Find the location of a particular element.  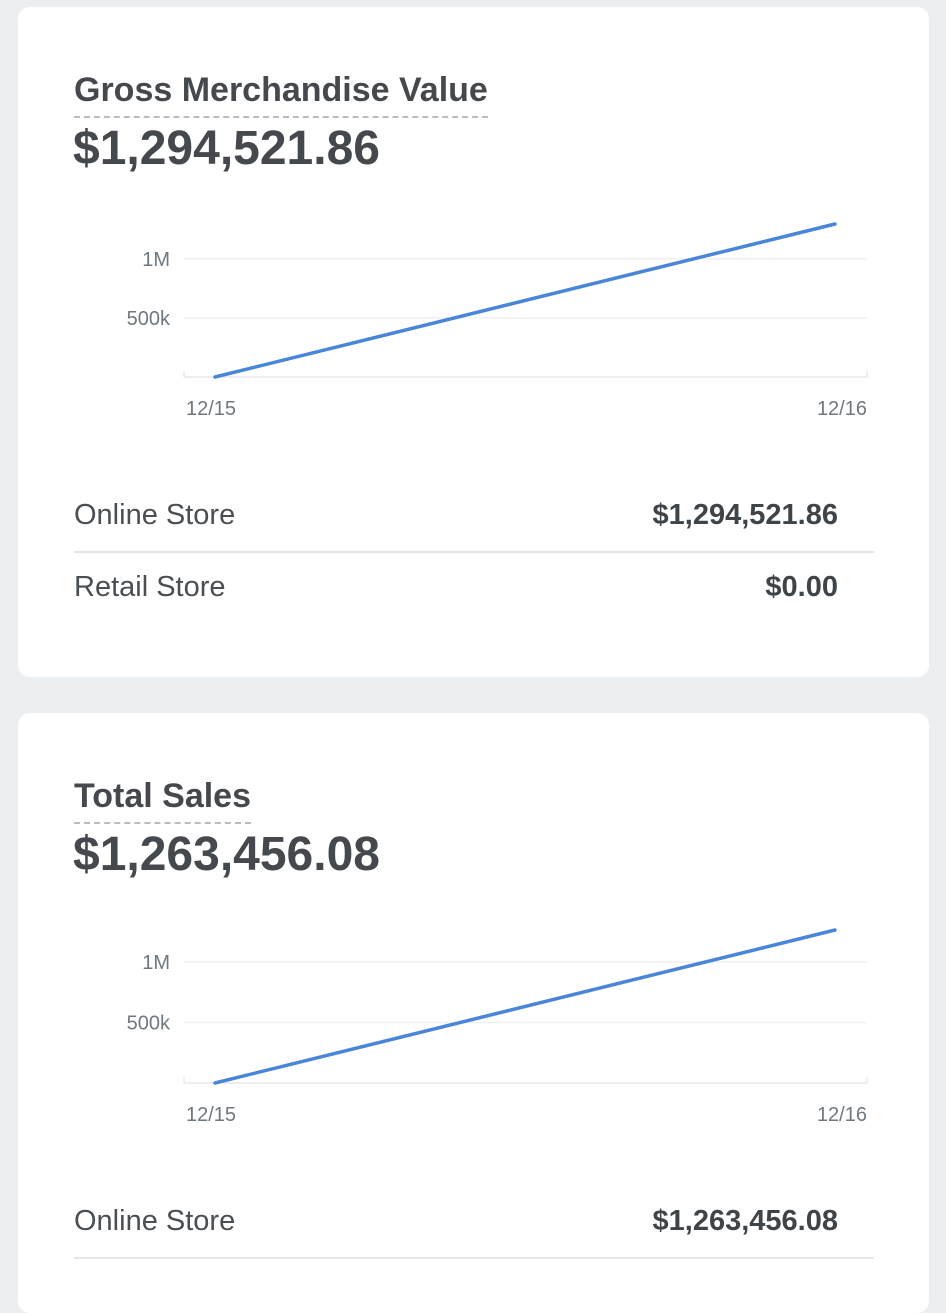

row-value: $1,294,521.86 is located at coordinates (745, 514).